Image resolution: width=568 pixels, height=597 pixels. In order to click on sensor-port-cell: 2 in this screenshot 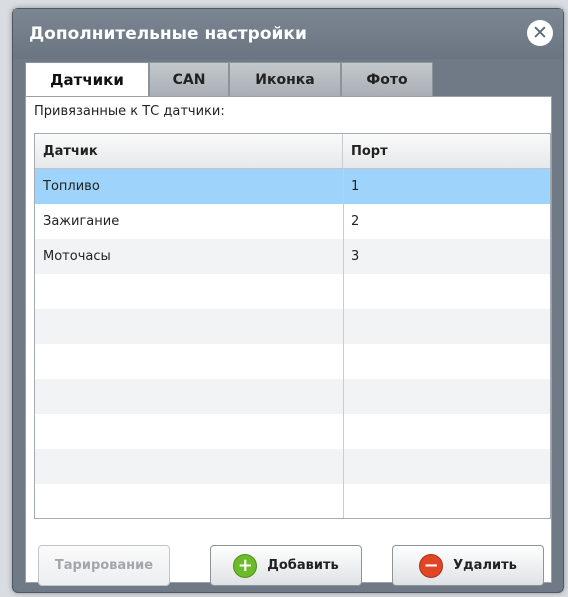, I will do `click(355, 221)`.